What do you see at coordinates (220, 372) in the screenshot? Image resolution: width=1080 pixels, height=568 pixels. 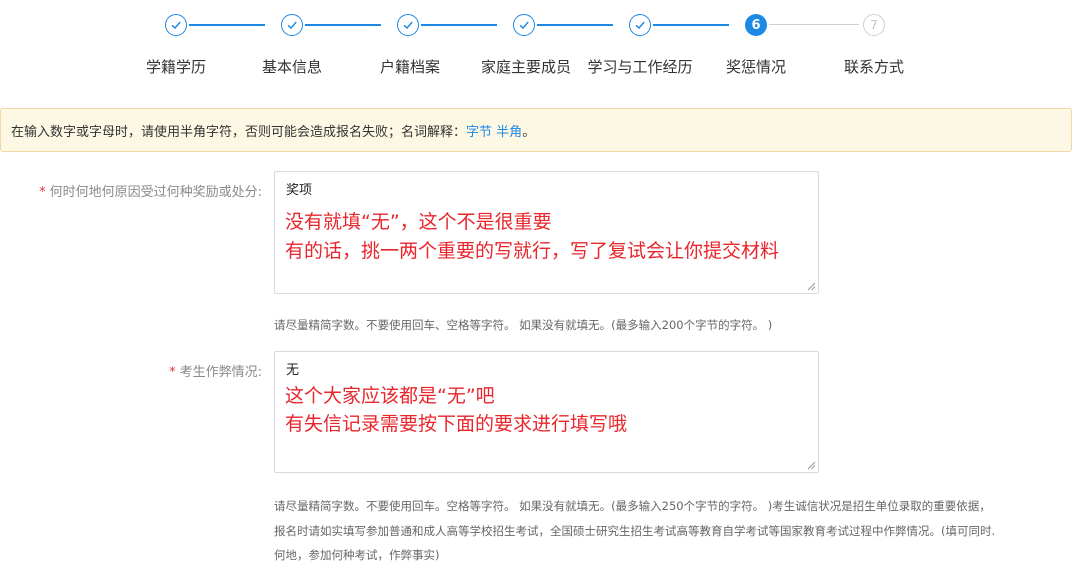 I see `cheating-label-text: 考生作弊情况:` at bounding box center [220, 372].